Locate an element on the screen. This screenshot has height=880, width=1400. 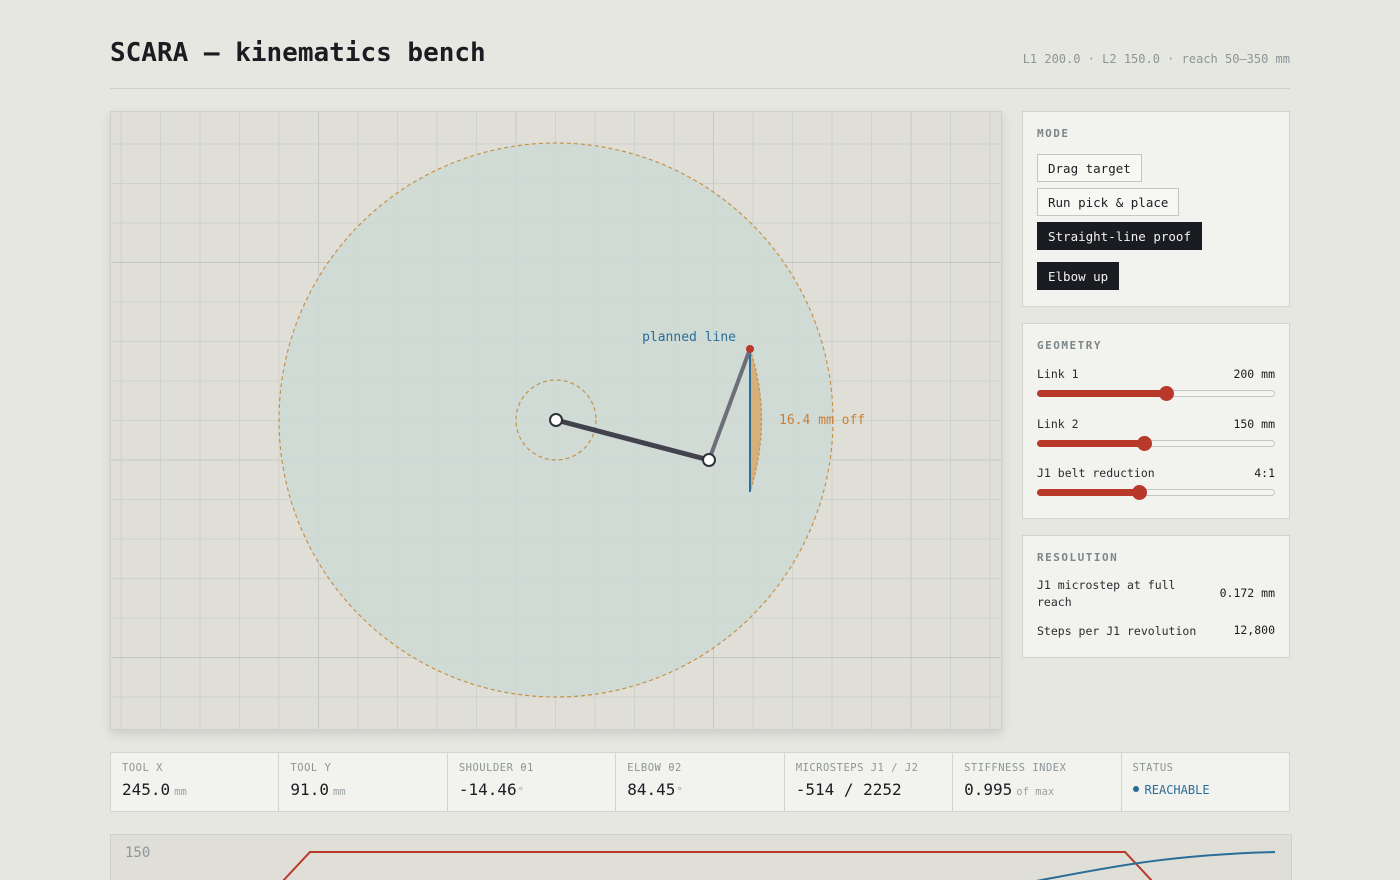
tool-x-readout: 245.0 mm is located at coordinates (154, 789).